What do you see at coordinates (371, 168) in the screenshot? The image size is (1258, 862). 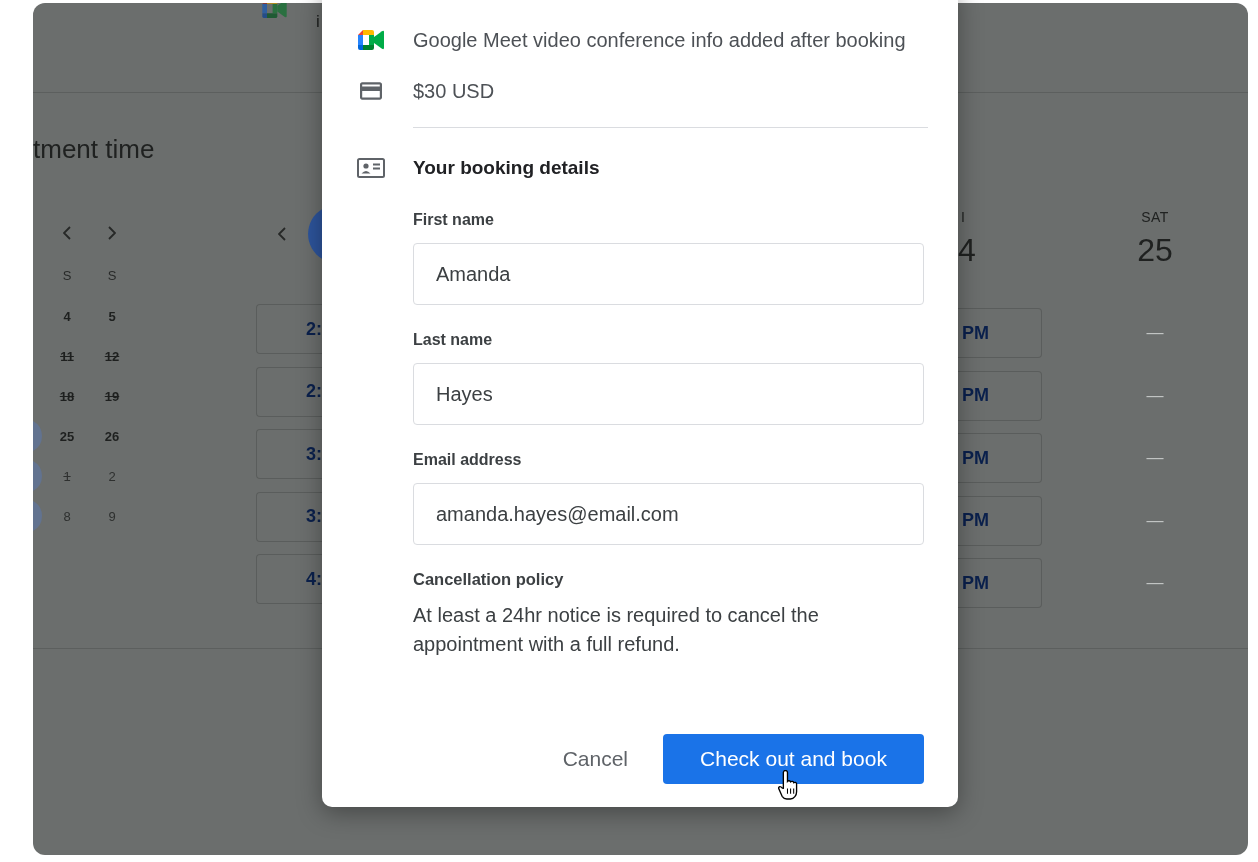 I see `id-card-icon` at bounding box center [371, 168].